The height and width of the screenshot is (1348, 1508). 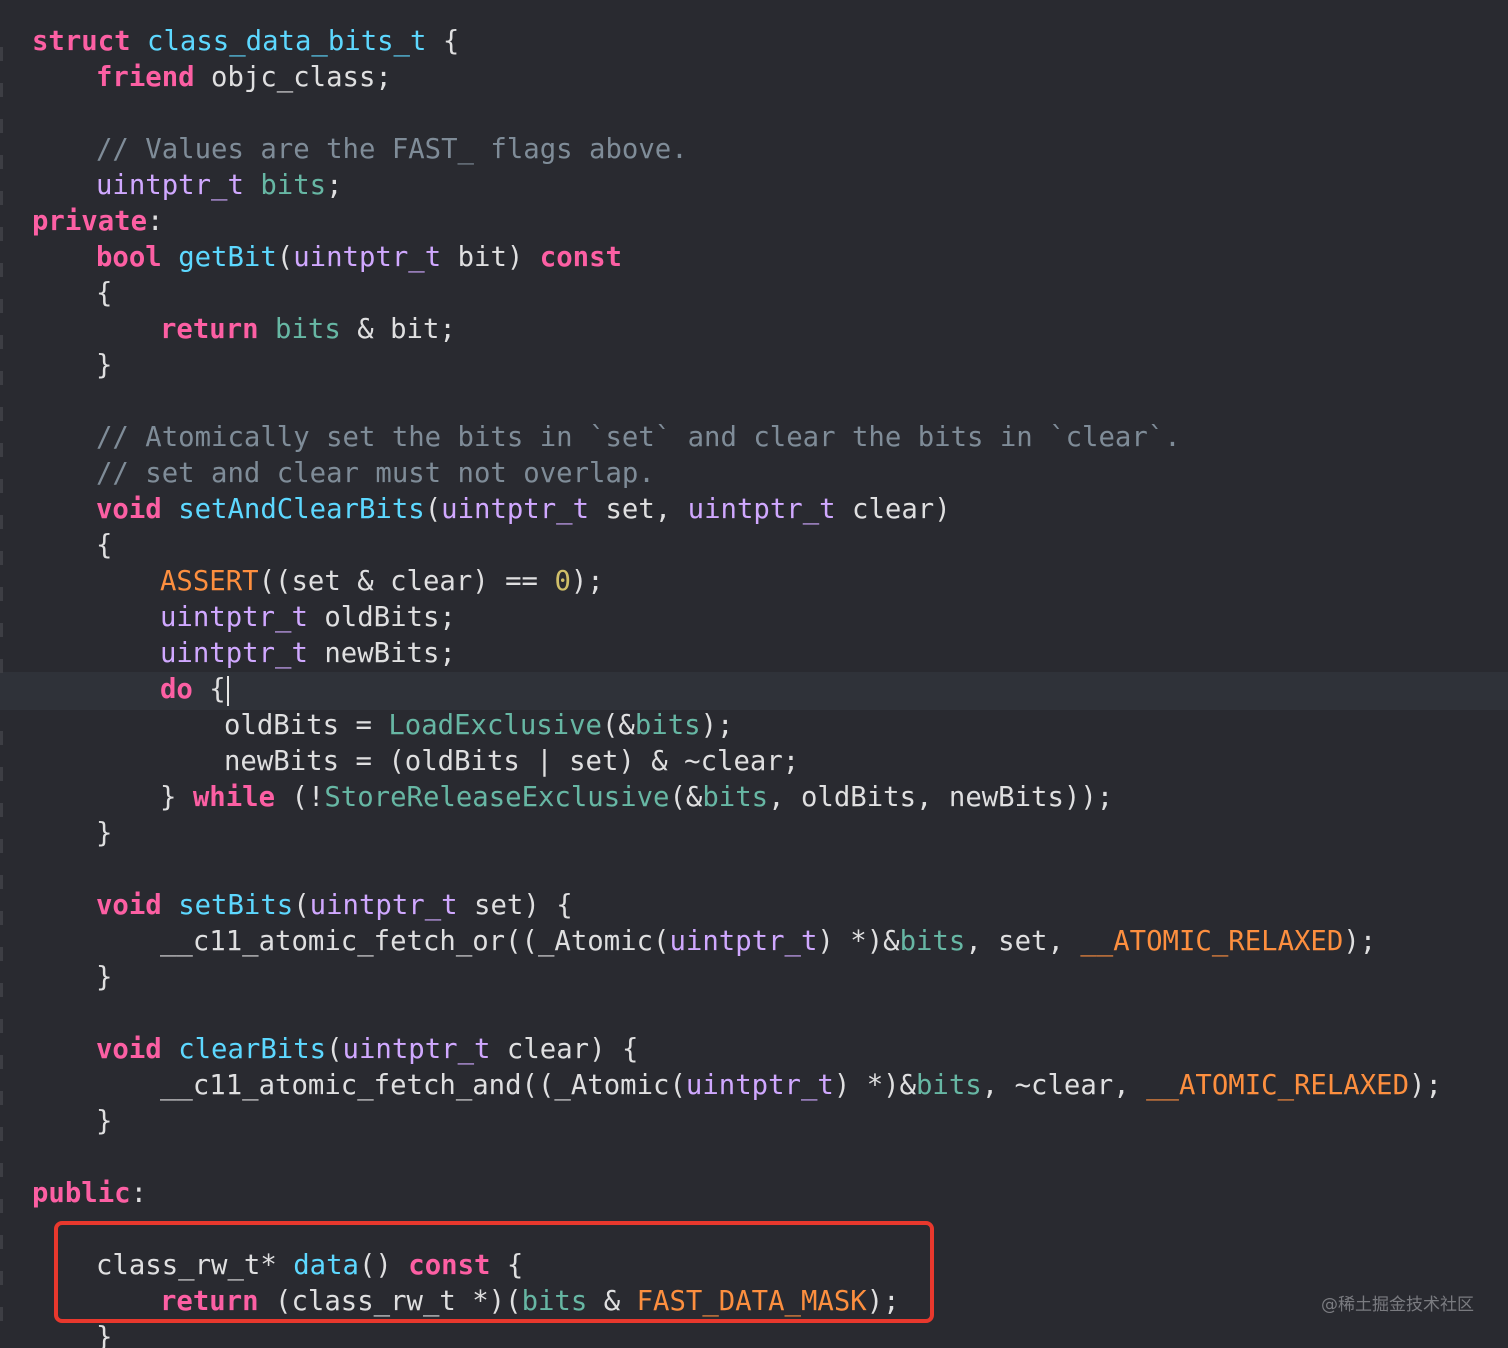 I want to click on code-line-private: private:, so click(x=97, y=222).